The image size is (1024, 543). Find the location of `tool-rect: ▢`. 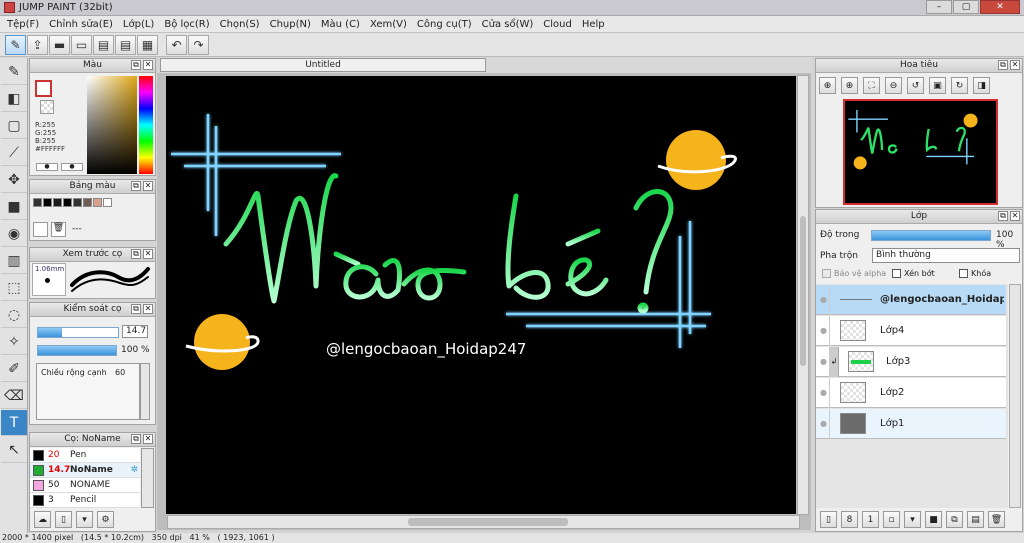

tool-rect: ▢ is located at coordinates (14, 126).